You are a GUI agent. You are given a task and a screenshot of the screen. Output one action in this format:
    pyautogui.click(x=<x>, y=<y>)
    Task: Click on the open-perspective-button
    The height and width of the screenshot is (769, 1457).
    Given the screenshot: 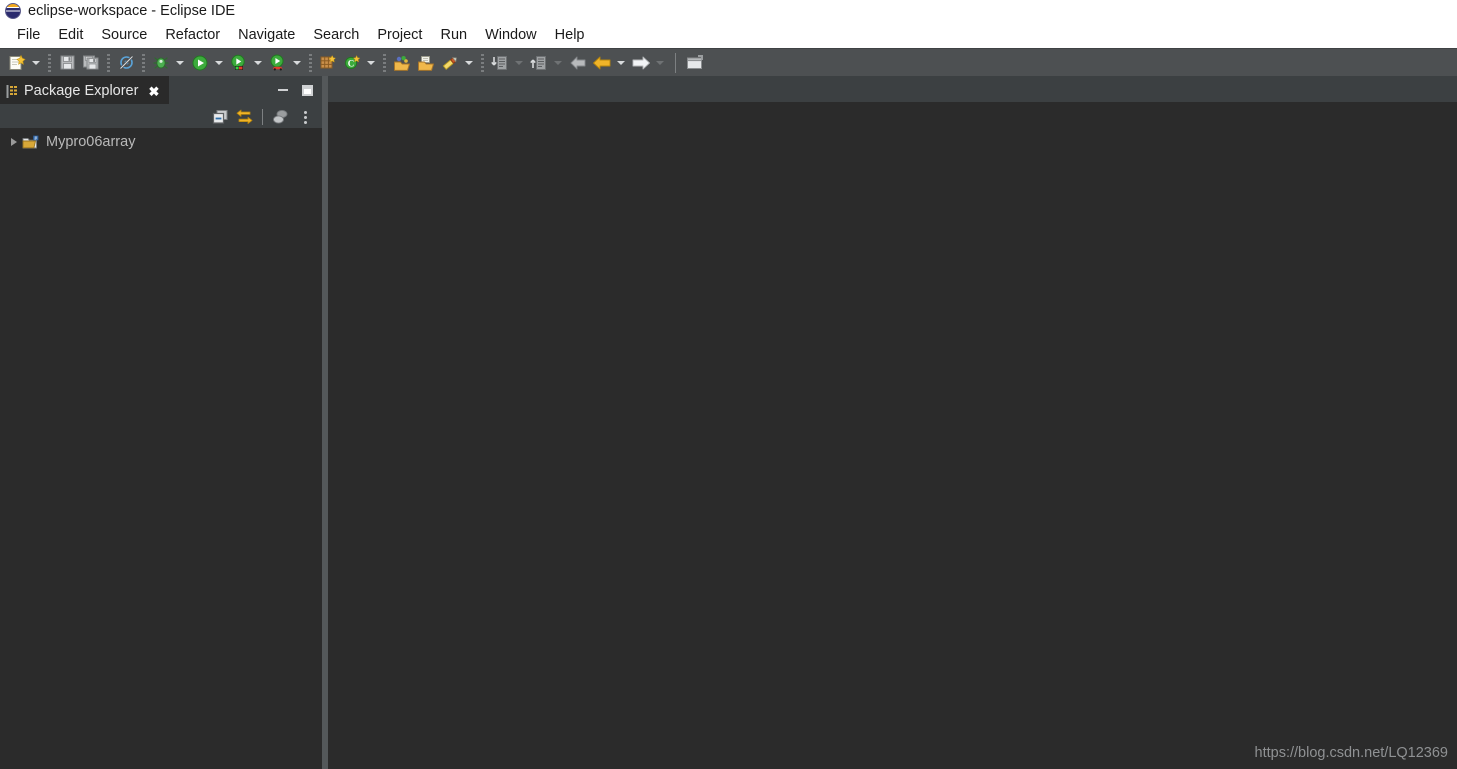 What is the action you would take?
    pyautogui.click(x=695, y=63)
    